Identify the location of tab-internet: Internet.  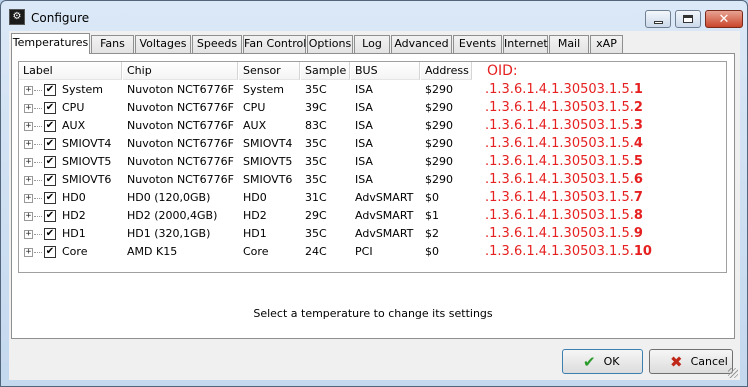
(525, 44).